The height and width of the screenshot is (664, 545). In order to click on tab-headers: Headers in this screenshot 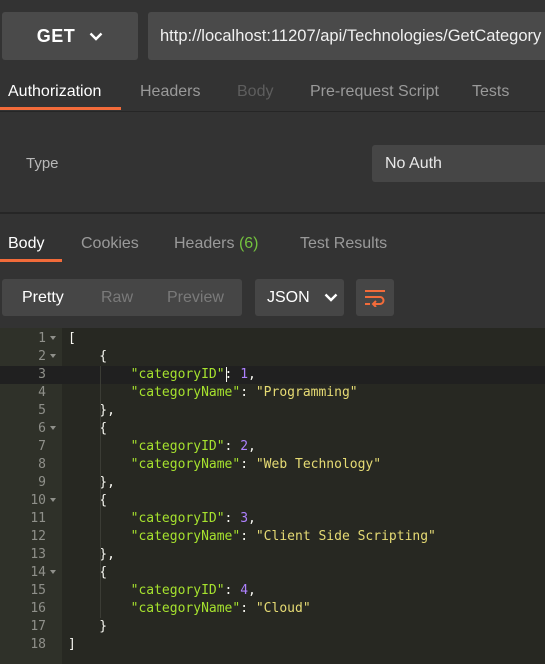, I will do `click(170, 92)`.